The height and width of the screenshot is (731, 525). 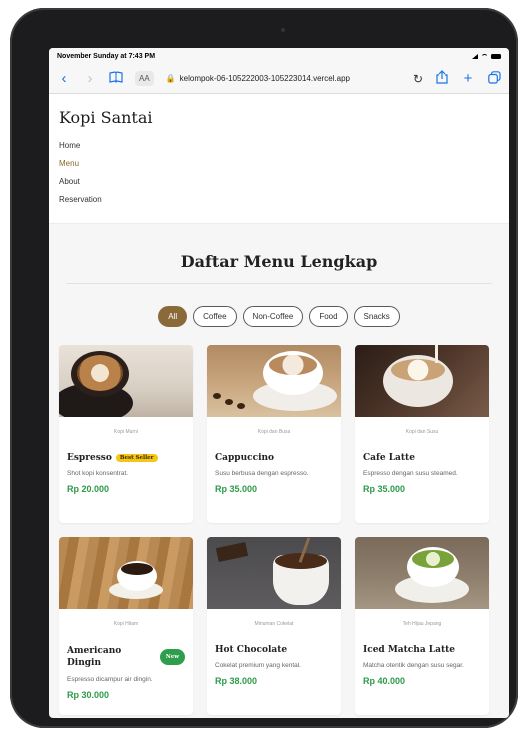 What do you see at coordinates (279, 283) in the screenshot?
I see `title-divider` at bounding box center [279, 283].